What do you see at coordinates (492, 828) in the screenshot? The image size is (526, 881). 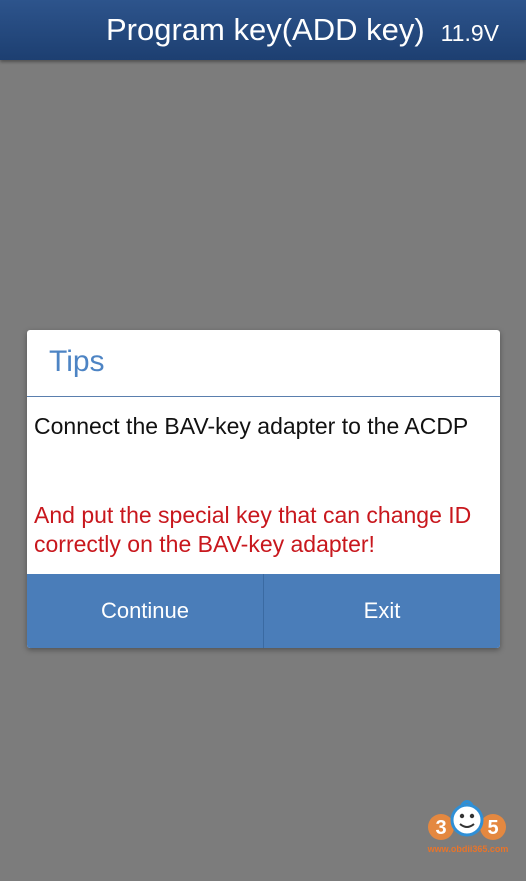 I see `logo-digit-right: 5` at bounding box center [492, 828].